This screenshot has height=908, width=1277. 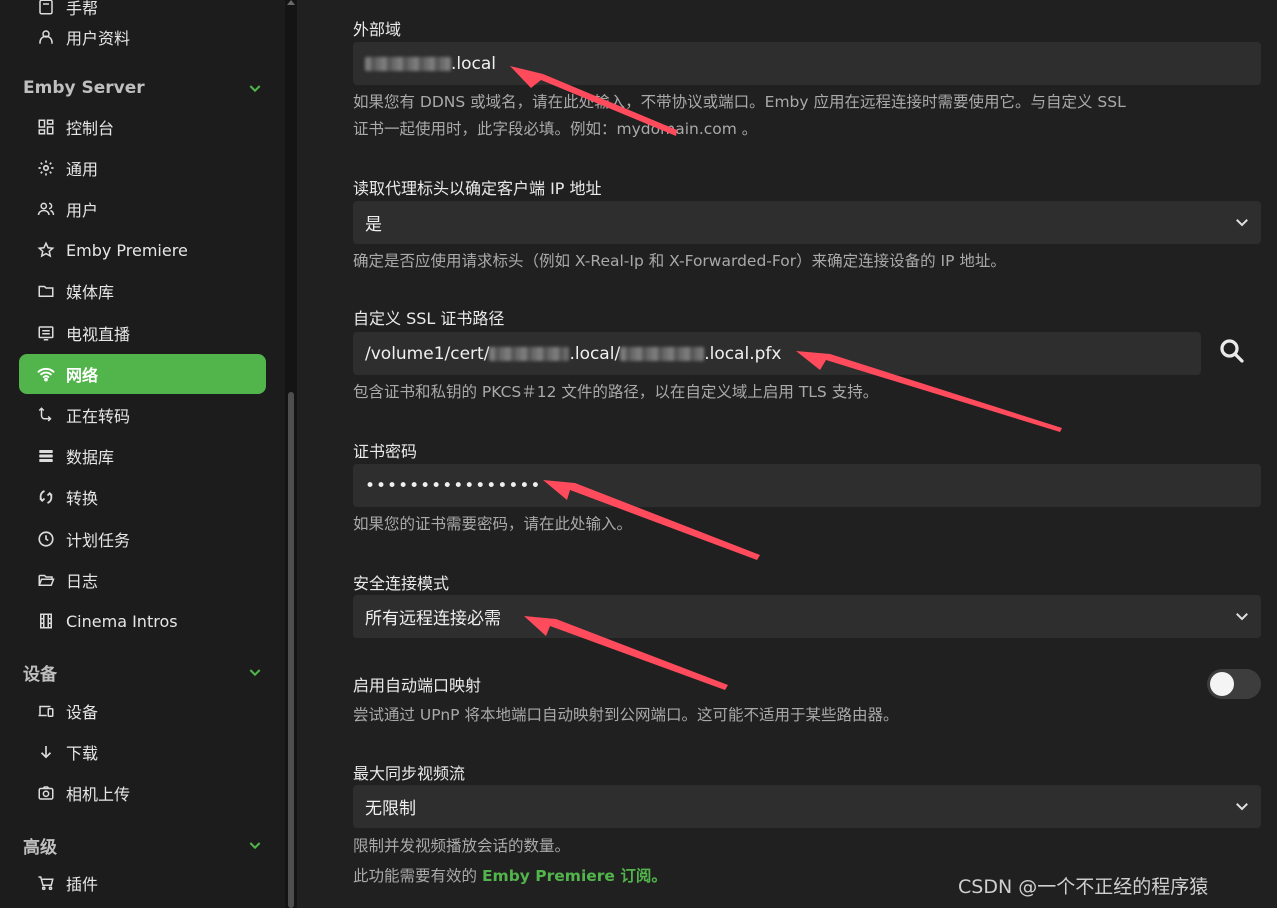 I want to click on sidebar-item-plugins: 插件, so click(x=142, y=883).